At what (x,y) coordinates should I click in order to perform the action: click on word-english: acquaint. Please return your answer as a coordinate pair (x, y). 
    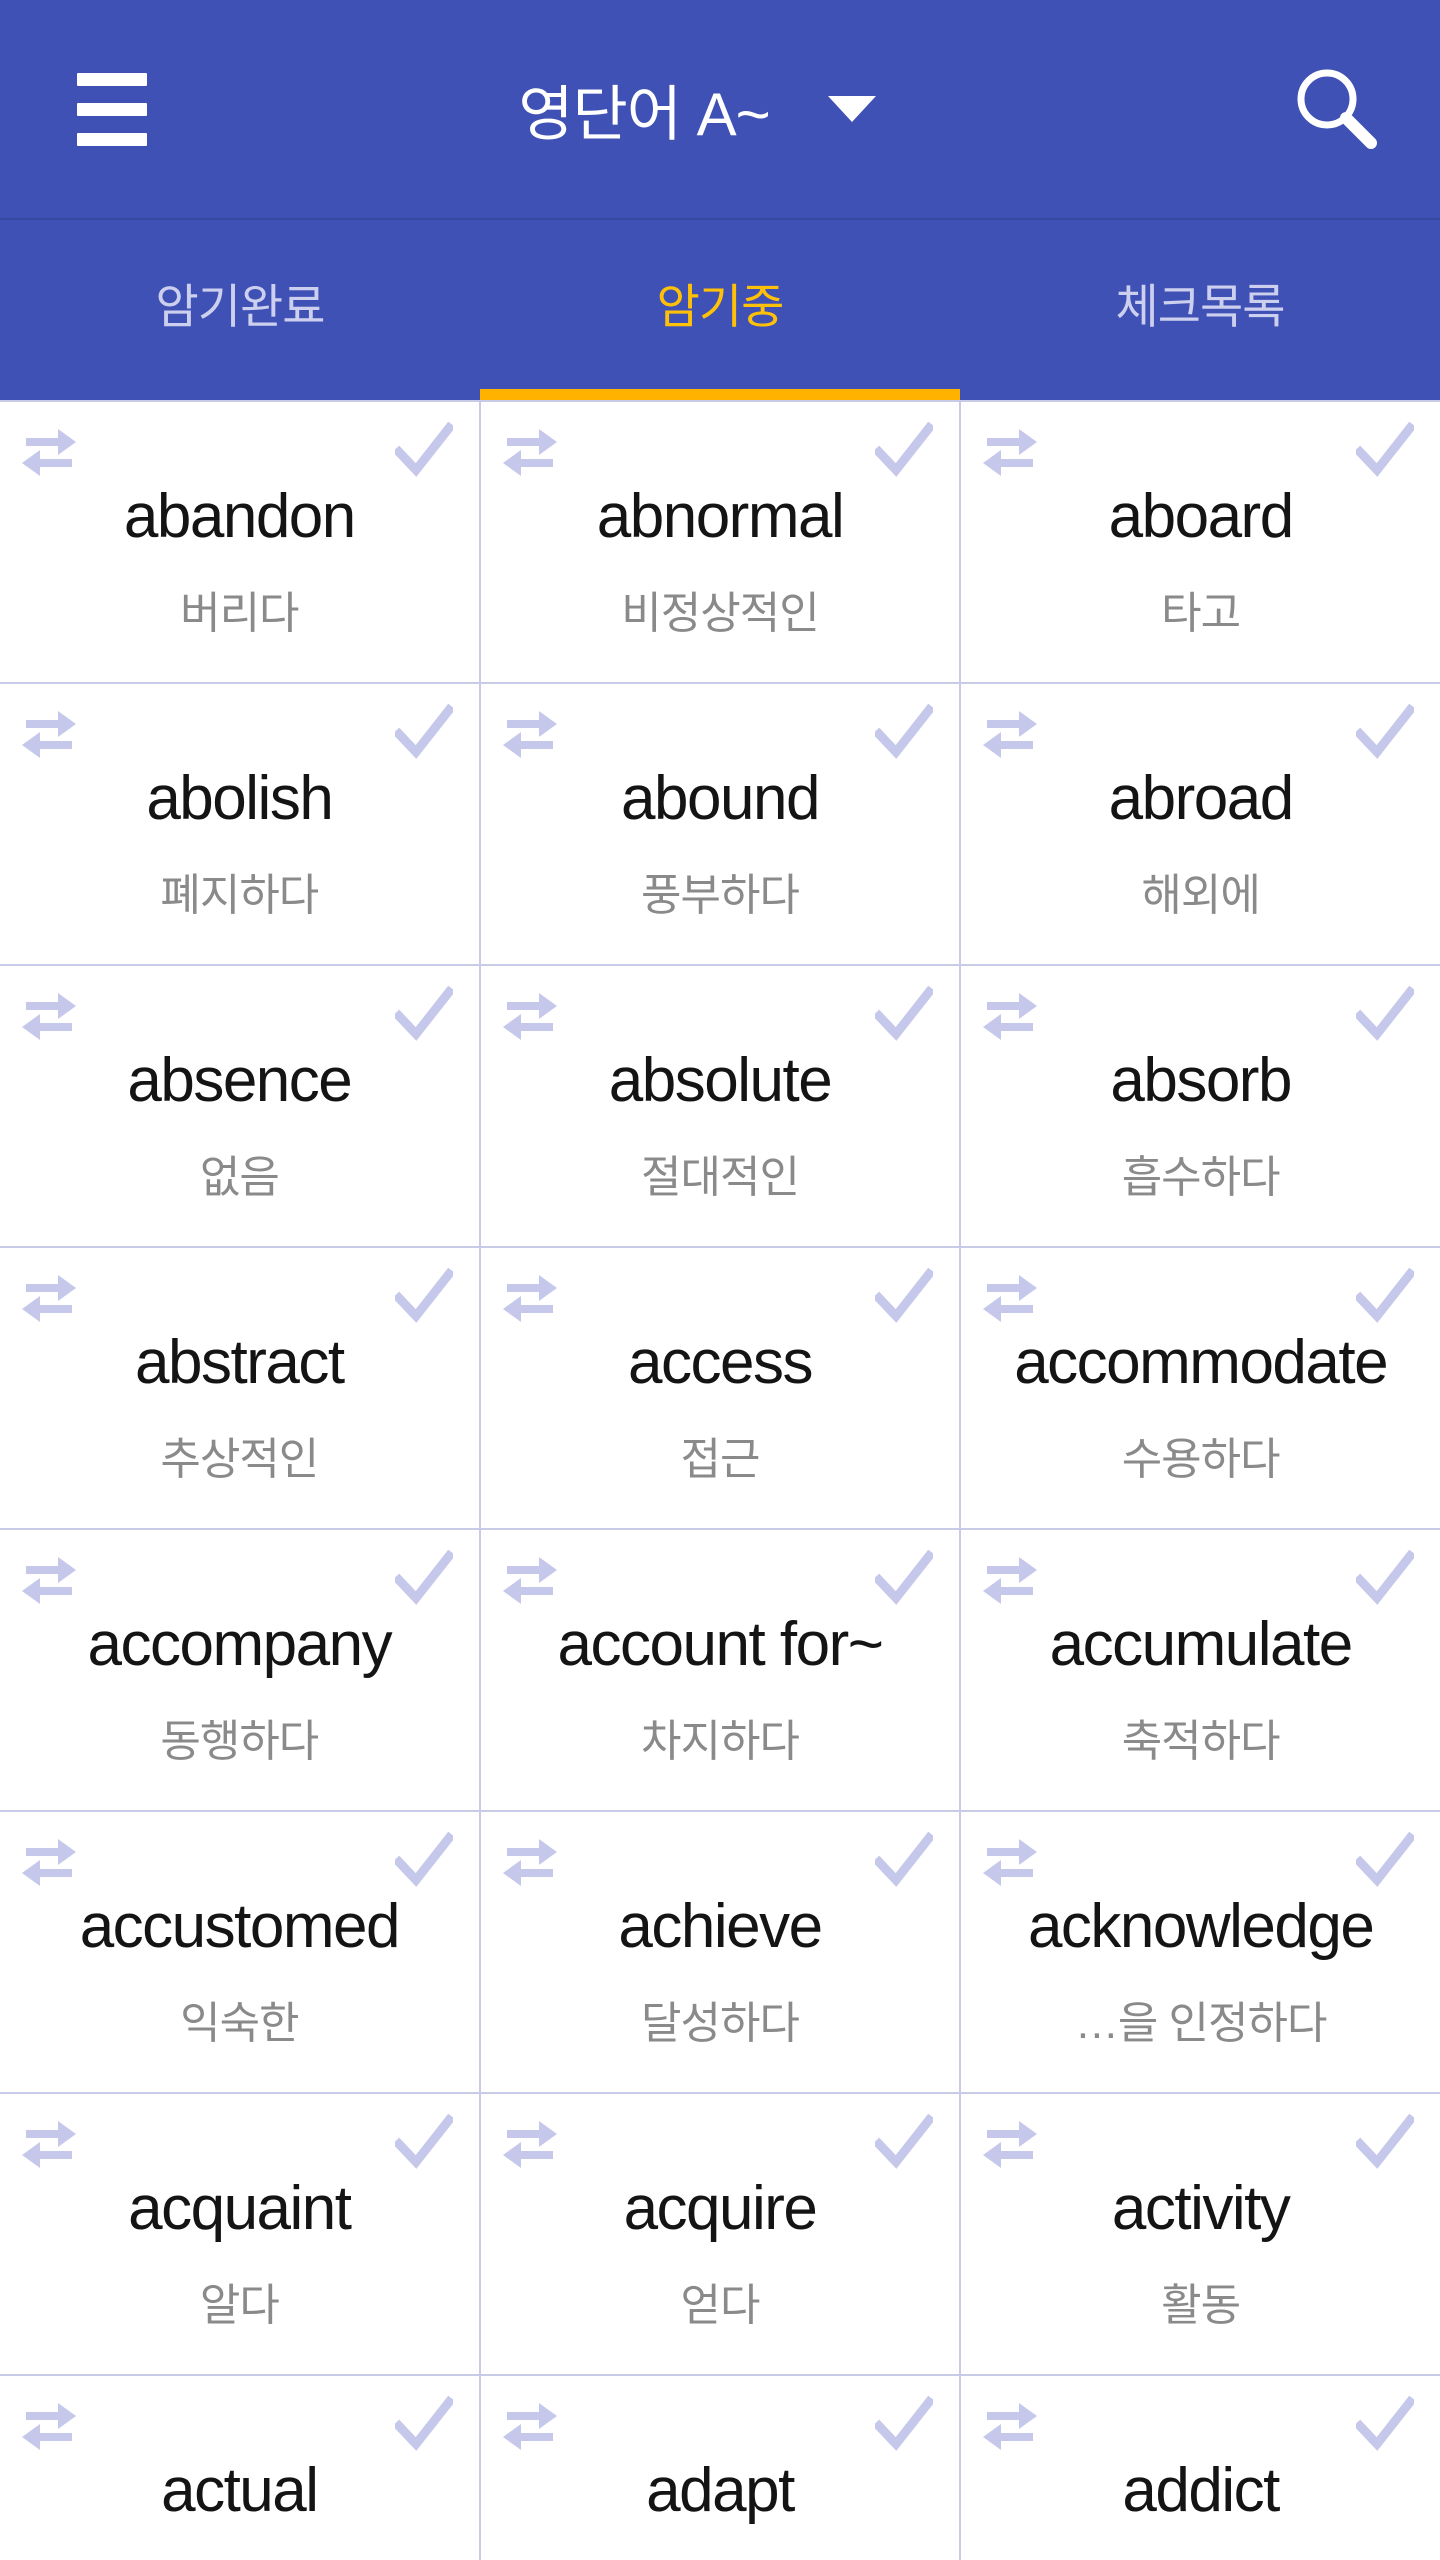
    Looking at the image, I should click on (240, 2208).